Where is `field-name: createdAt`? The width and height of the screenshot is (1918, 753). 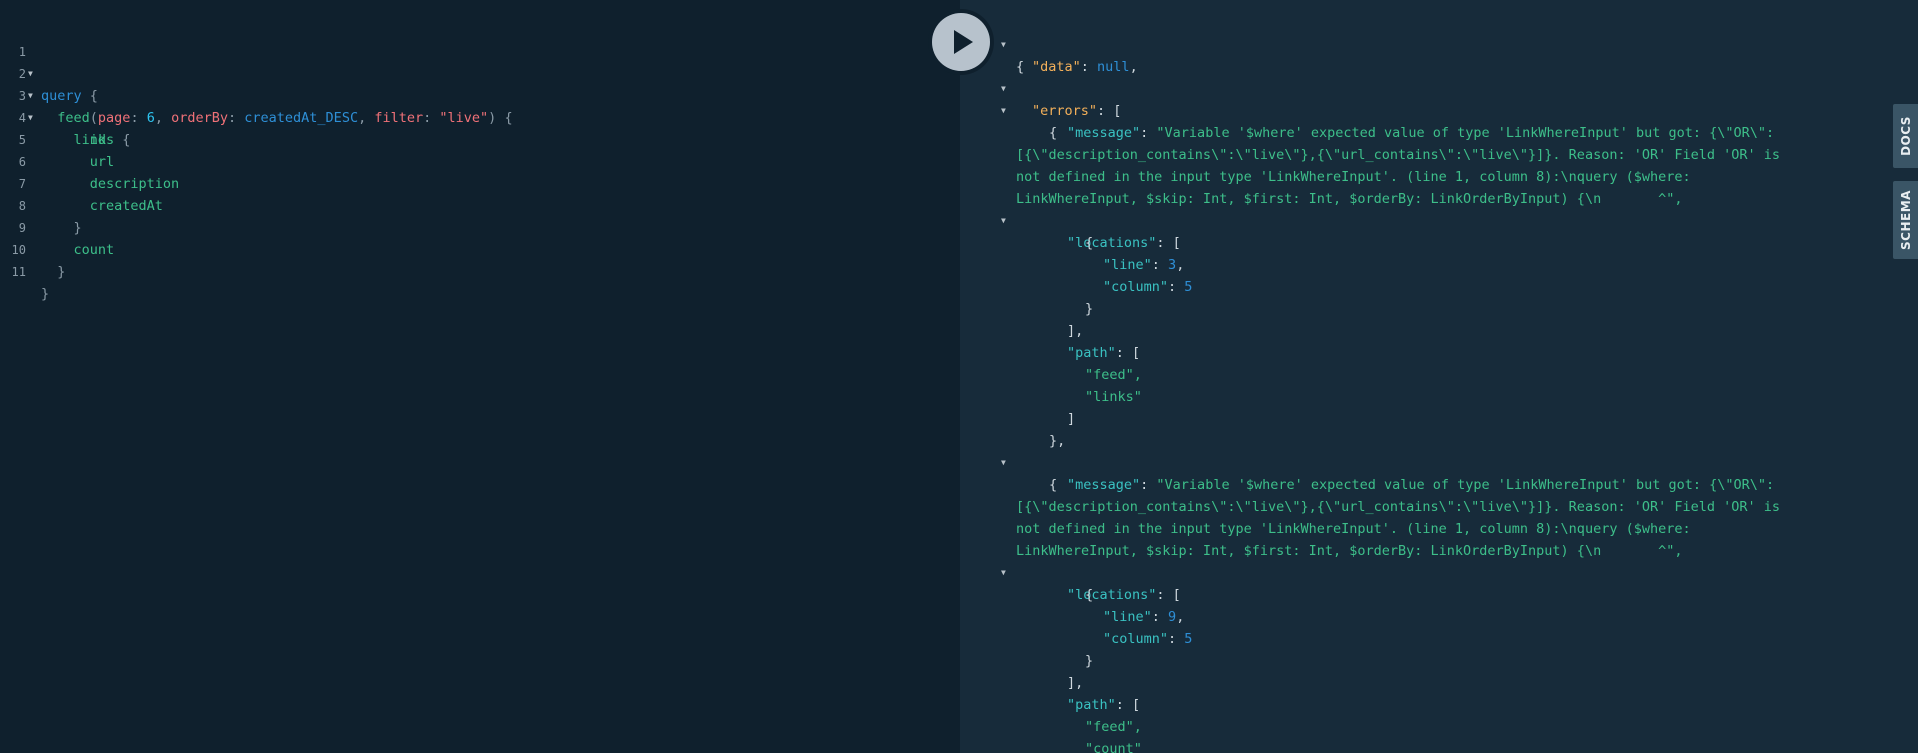 field-name: createdAt is located at coordinates (126, 206).